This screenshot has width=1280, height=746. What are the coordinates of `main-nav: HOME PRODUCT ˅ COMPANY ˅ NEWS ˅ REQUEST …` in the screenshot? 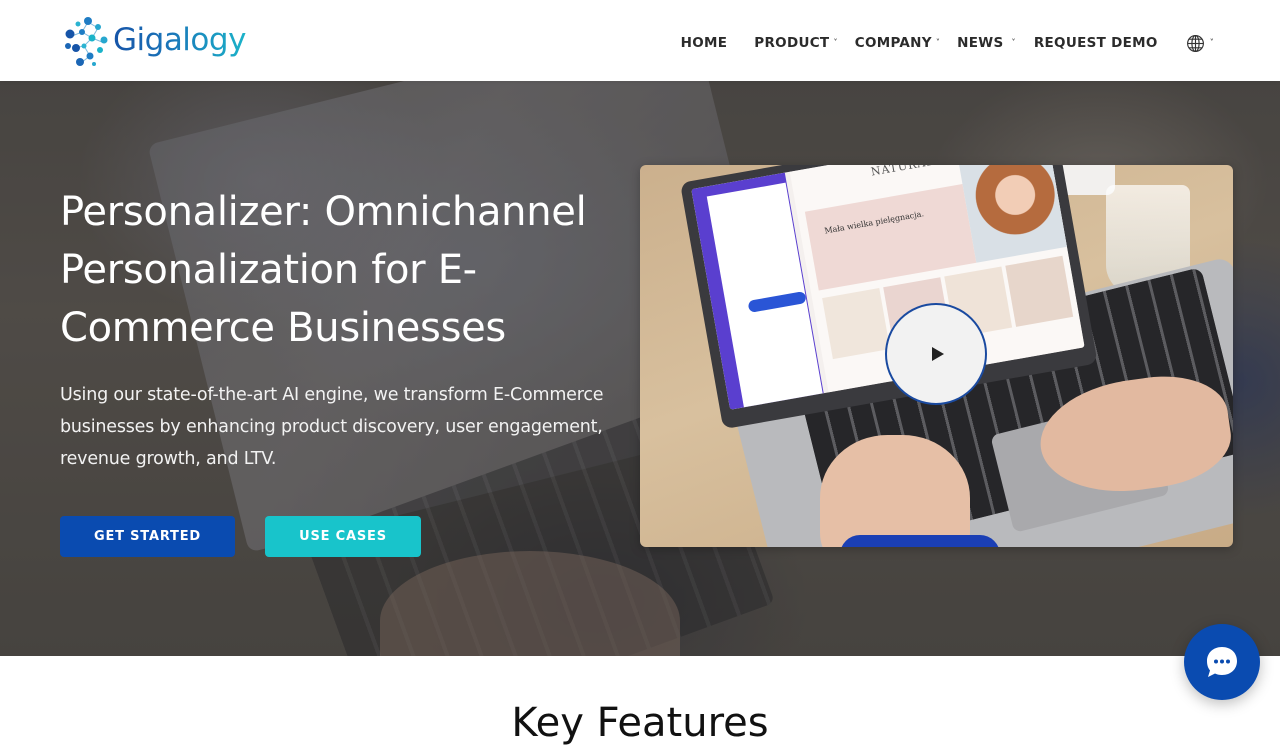 It's located at (947, 43).